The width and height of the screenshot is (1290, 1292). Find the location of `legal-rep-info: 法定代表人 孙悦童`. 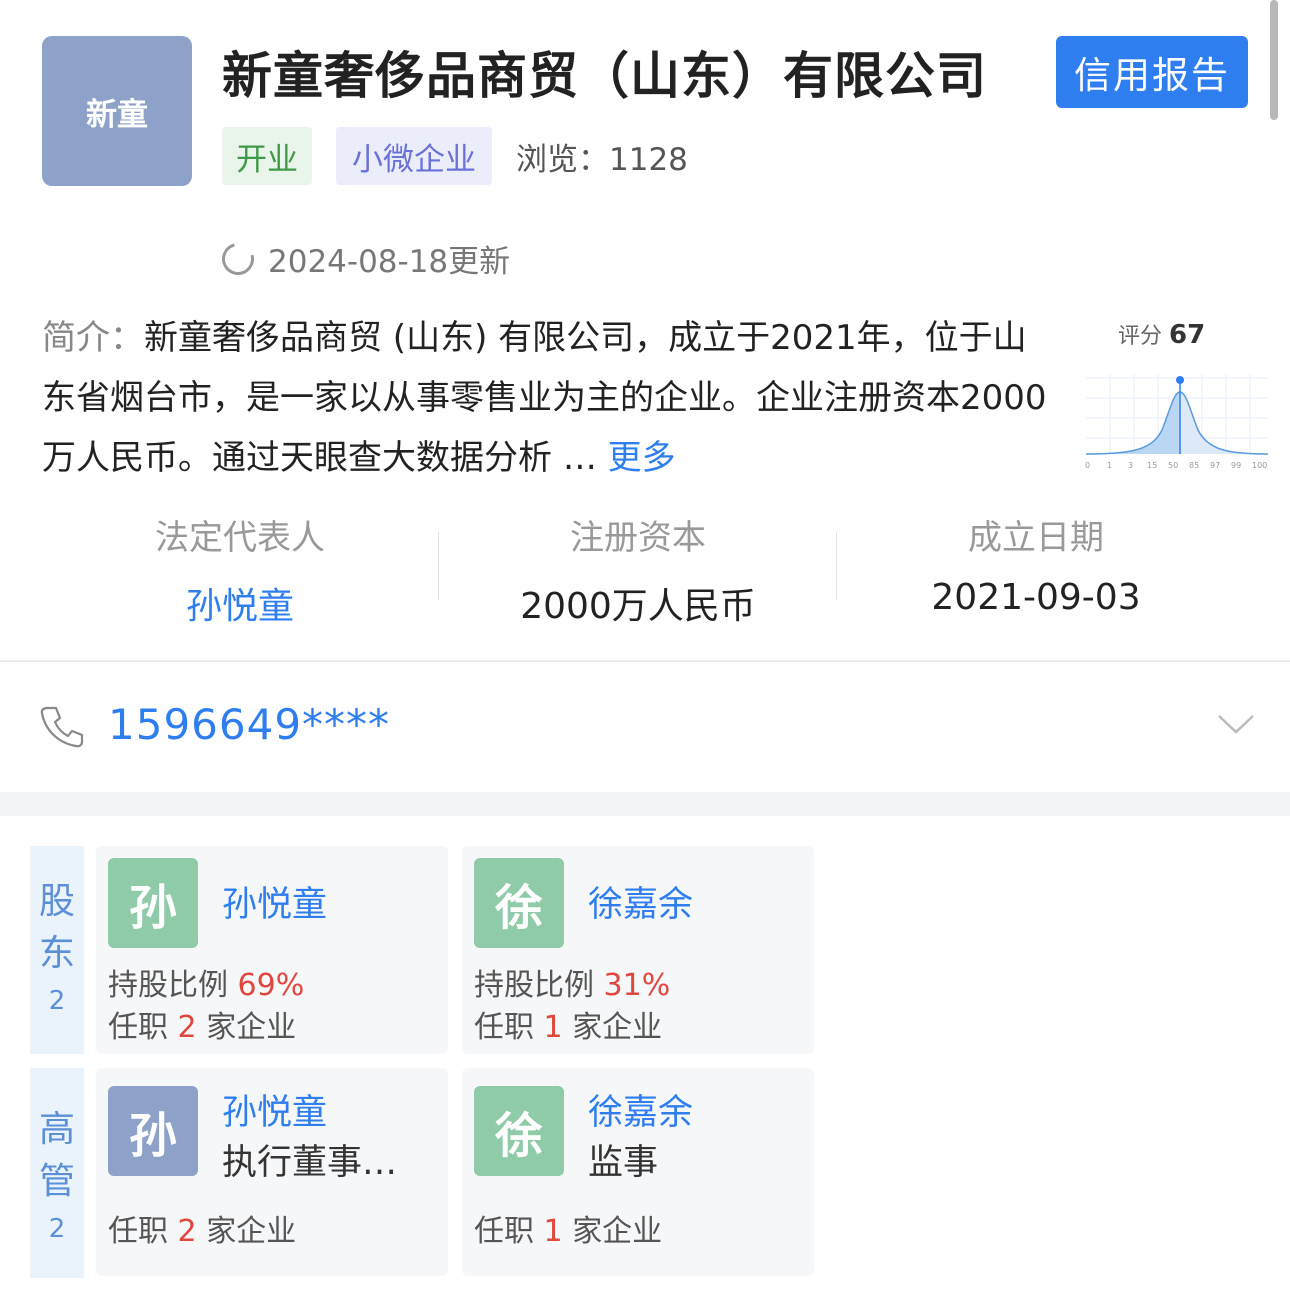

legal-rep-info: 法定代表人 孙悦童 is located at coordinates (240, 569).